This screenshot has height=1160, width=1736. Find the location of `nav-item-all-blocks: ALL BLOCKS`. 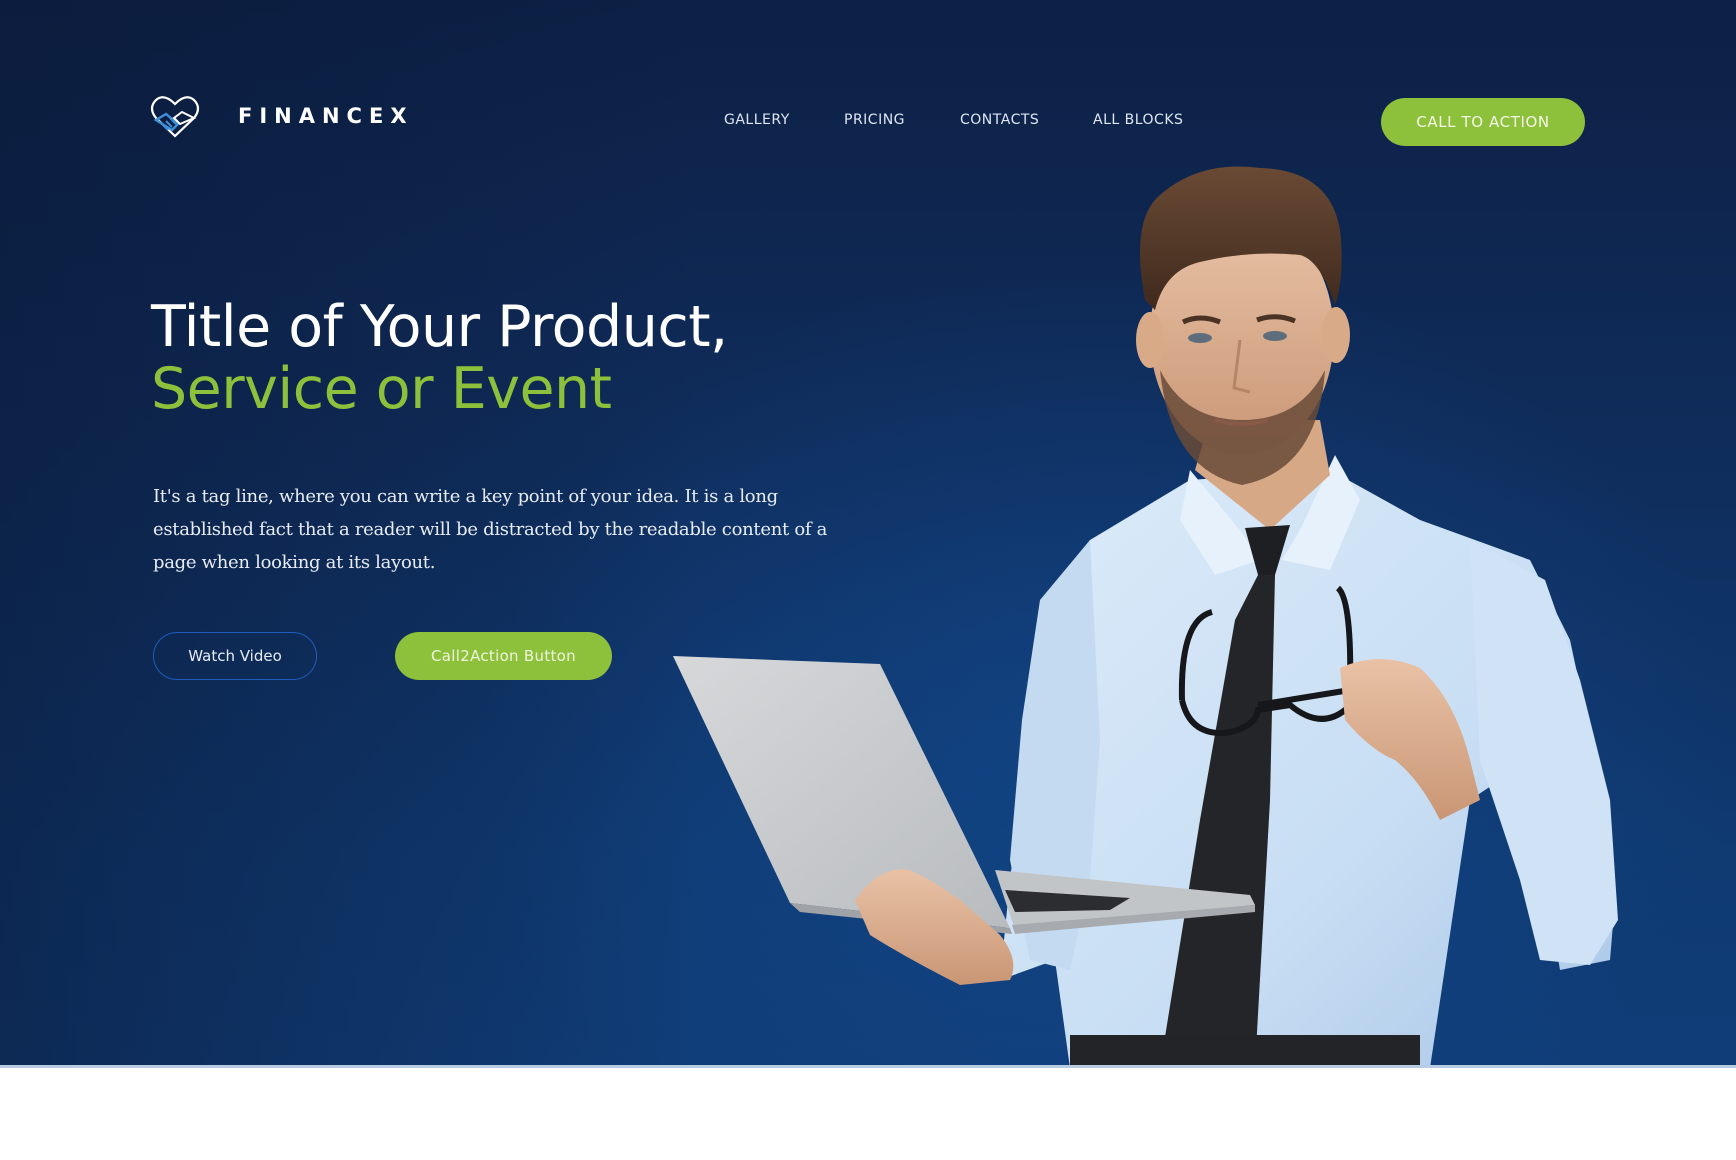

nav-item-all-blocks: ALL BLOCKS is located at coordinates (1138, 120).